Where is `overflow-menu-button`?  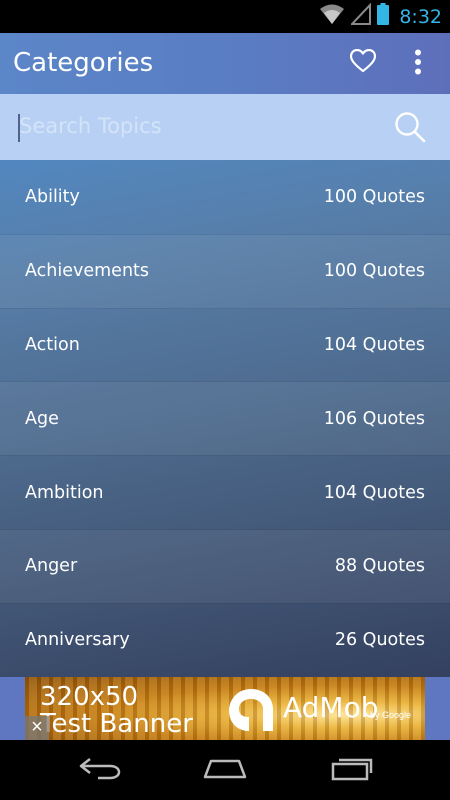 overflow-menu-button is located at coordinates (418, 64).